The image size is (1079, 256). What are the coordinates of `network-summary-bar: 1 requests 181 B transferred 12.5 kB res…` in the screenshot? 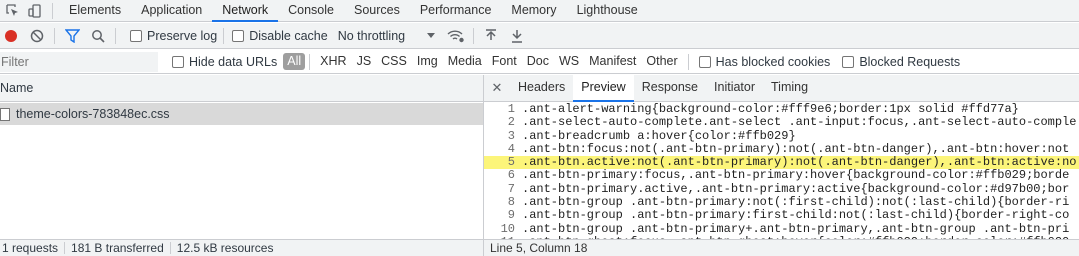 It's located at (241, 247).